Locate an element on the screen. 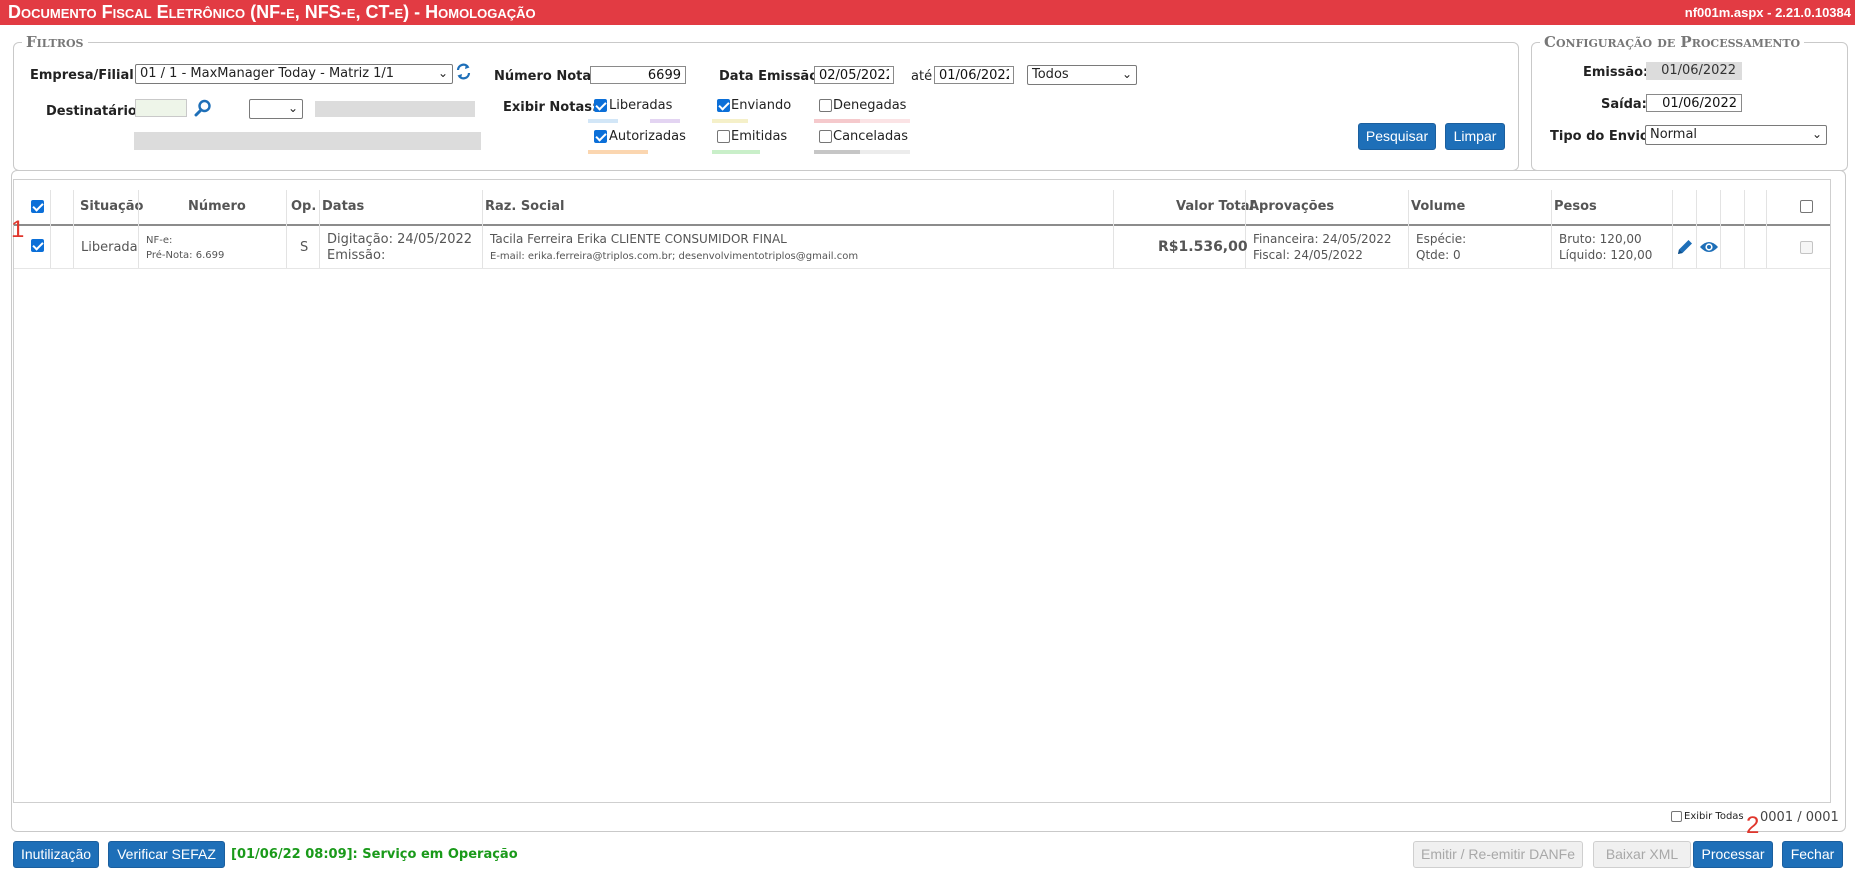 This screenshot has height=882, width=1855. row-checkbox is located at coordinates (37, 245).